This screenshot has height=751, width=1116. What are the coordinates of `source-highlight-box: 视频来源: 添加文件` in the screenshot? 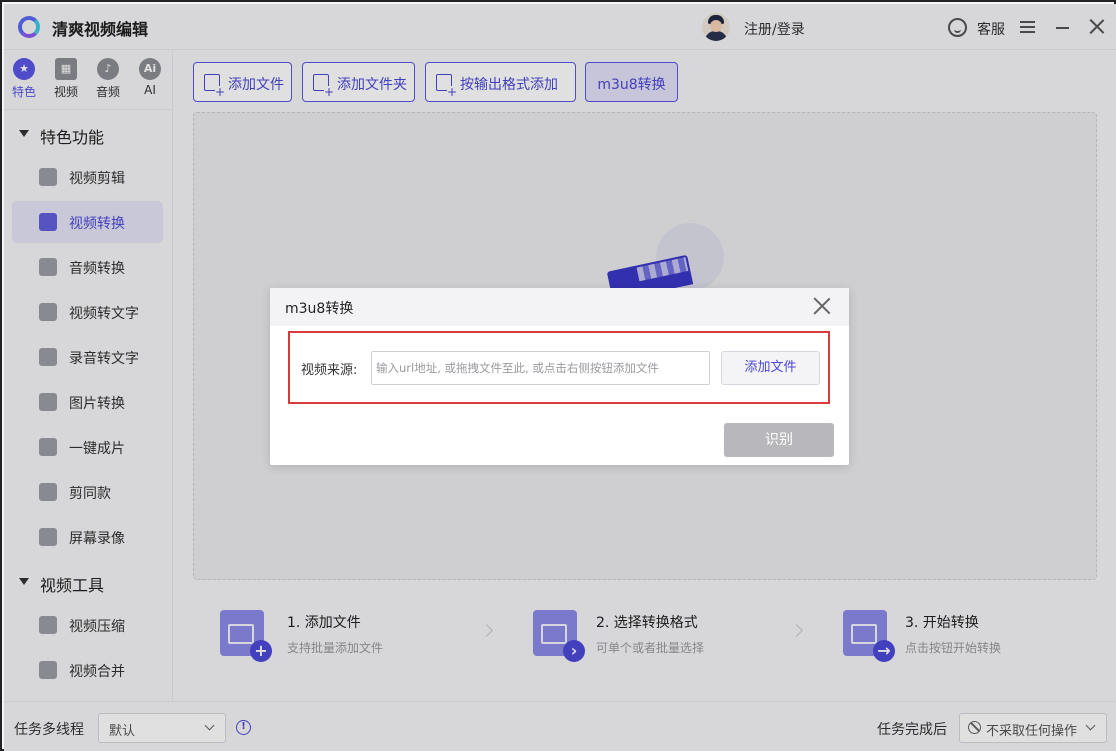 It's located at (559, 367).